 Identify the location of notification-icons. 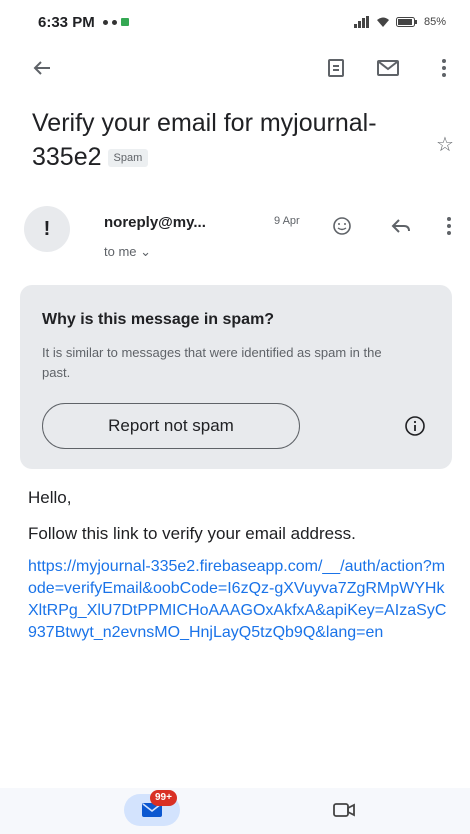
(115, 22).